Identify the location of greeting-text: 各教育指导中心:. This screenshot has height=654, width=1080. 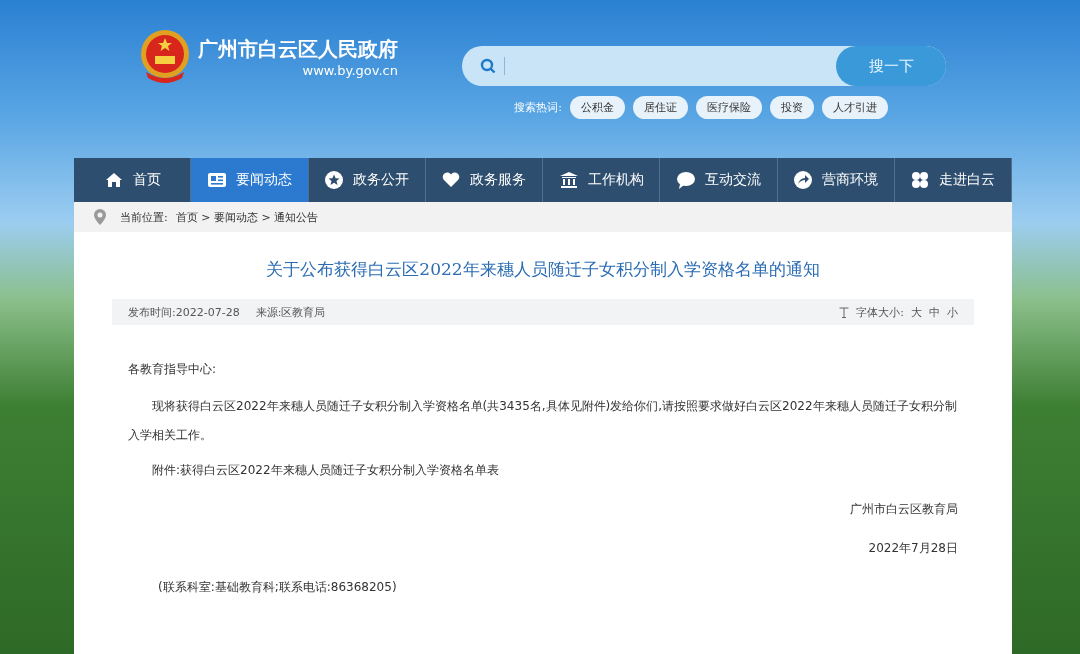
(173, 369).